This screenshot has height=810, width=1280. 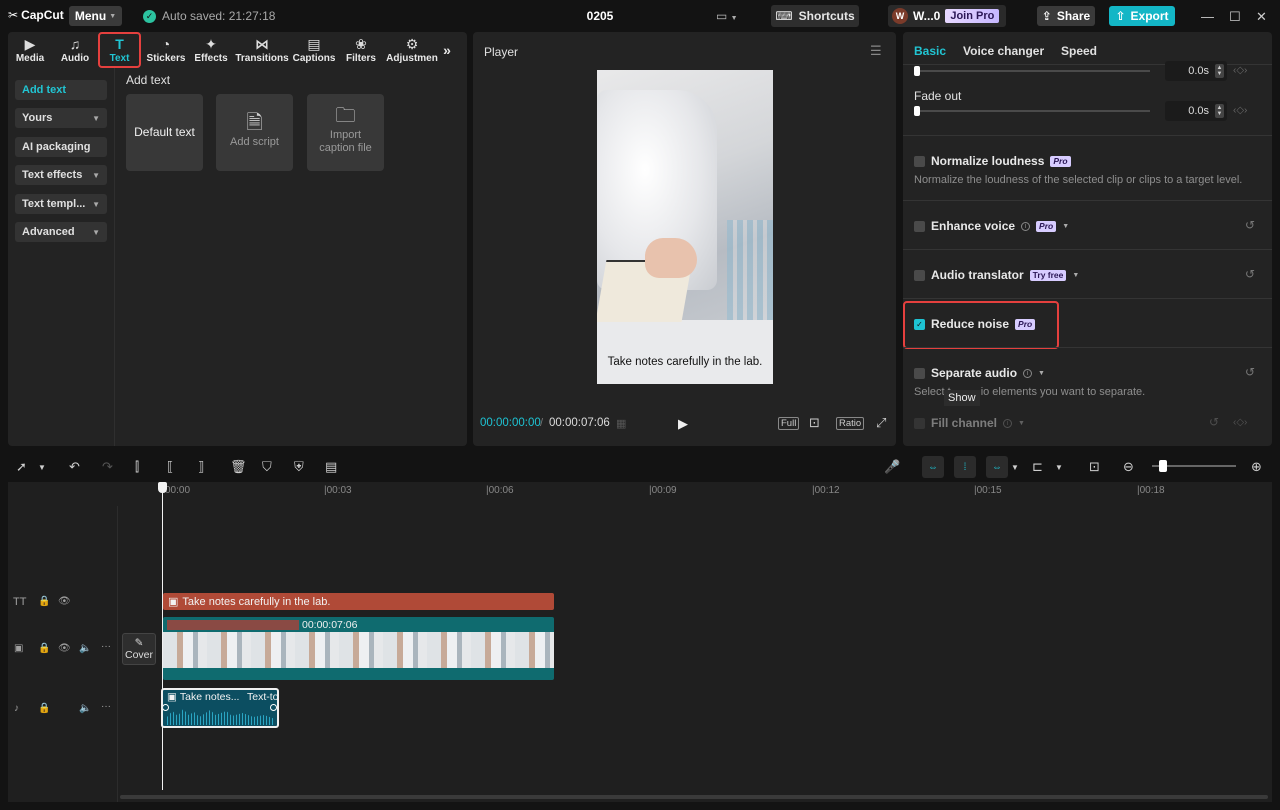 I want to click on sidebar-item-text-effects: Text effects ▼, so click(x=61, y=175).